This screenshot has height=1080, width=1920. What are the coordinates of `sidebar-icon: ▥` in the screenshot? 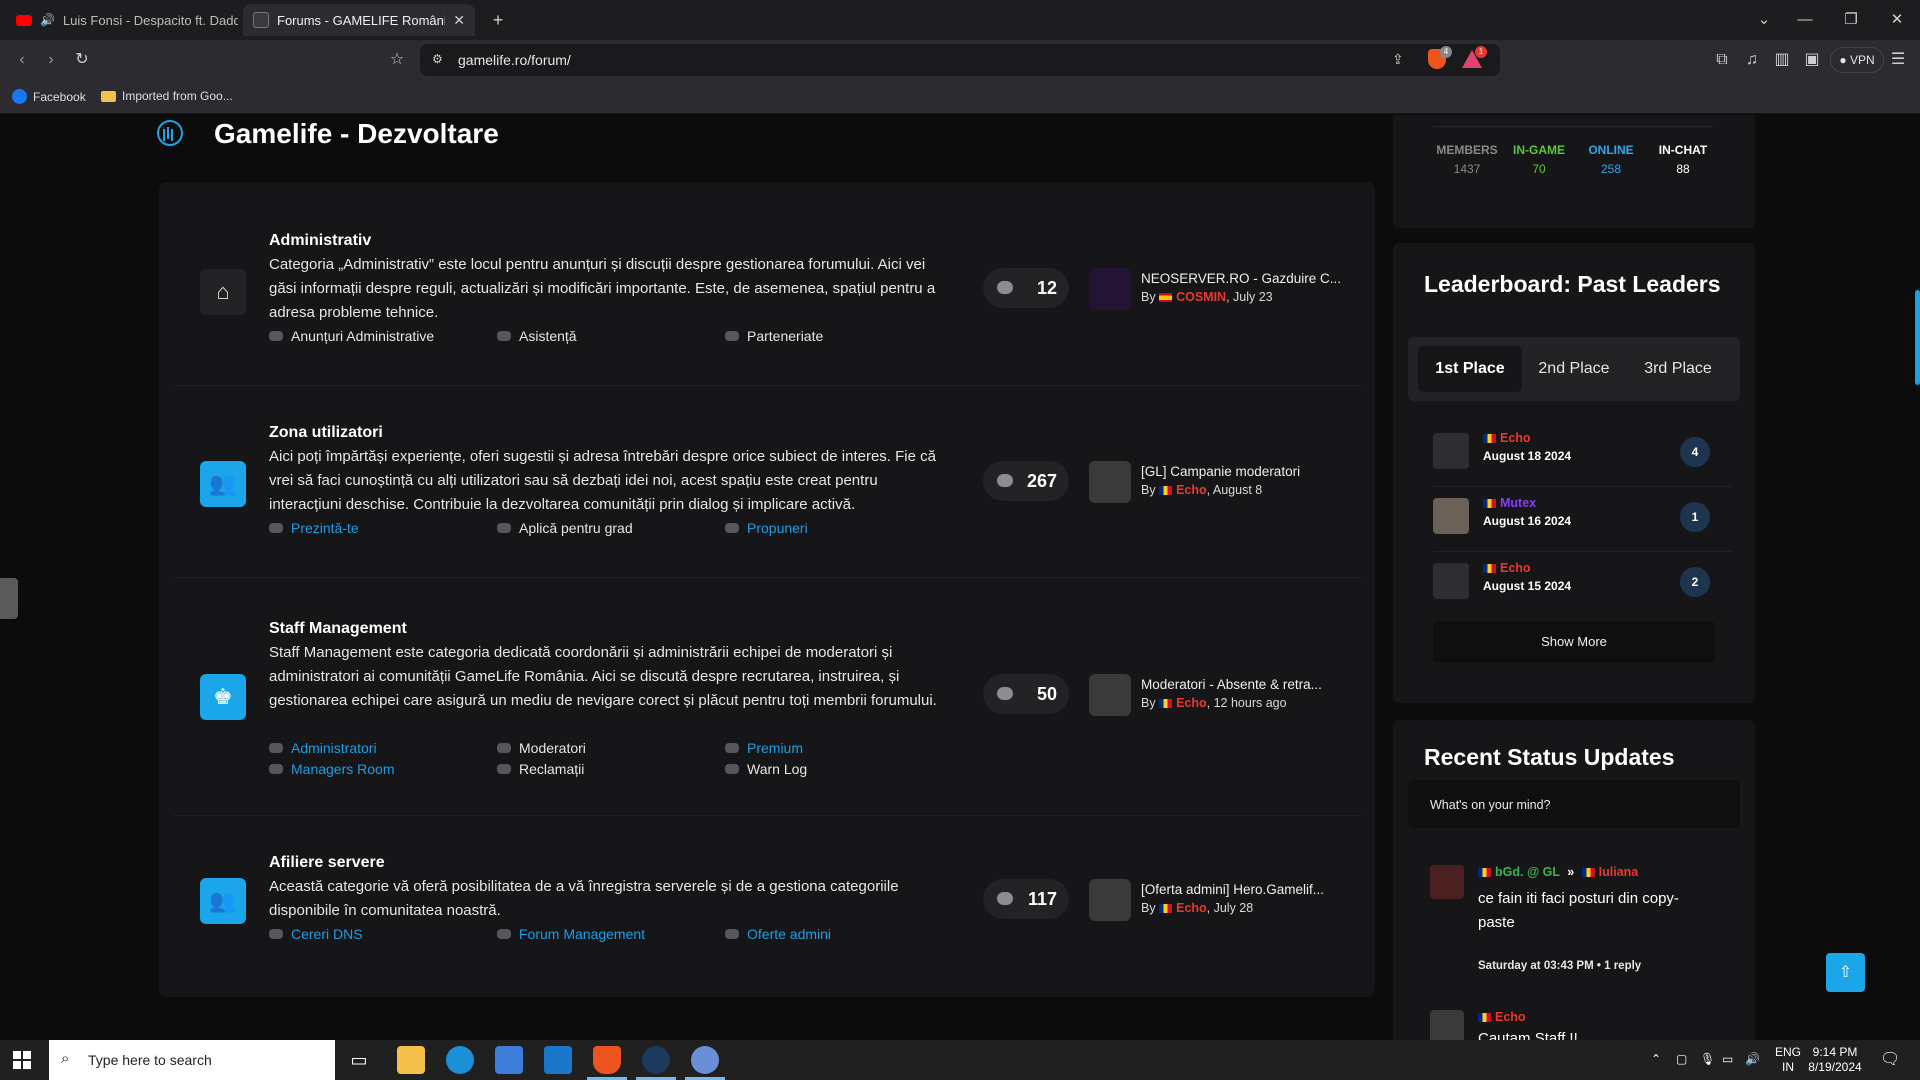 It's located at (1782, 60).